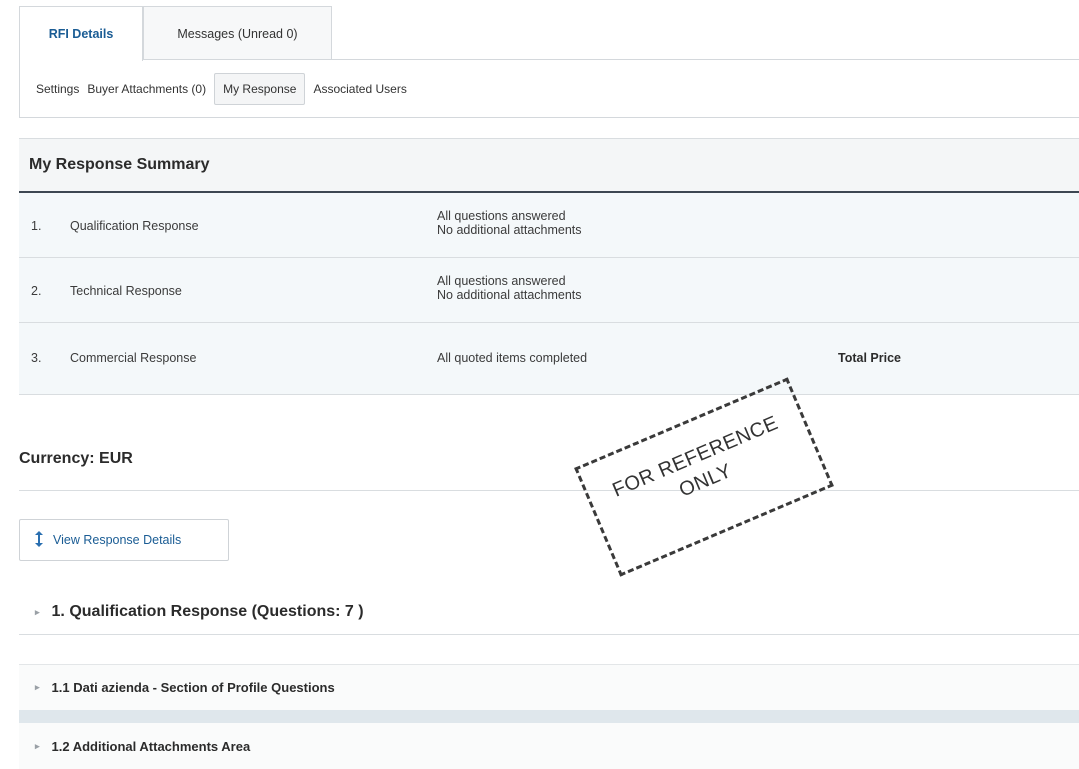  Describe the element at coordinates (704, 477) in the screenshot. I see `reference-stamp: FOR REFERENCE ONLY` at that location.